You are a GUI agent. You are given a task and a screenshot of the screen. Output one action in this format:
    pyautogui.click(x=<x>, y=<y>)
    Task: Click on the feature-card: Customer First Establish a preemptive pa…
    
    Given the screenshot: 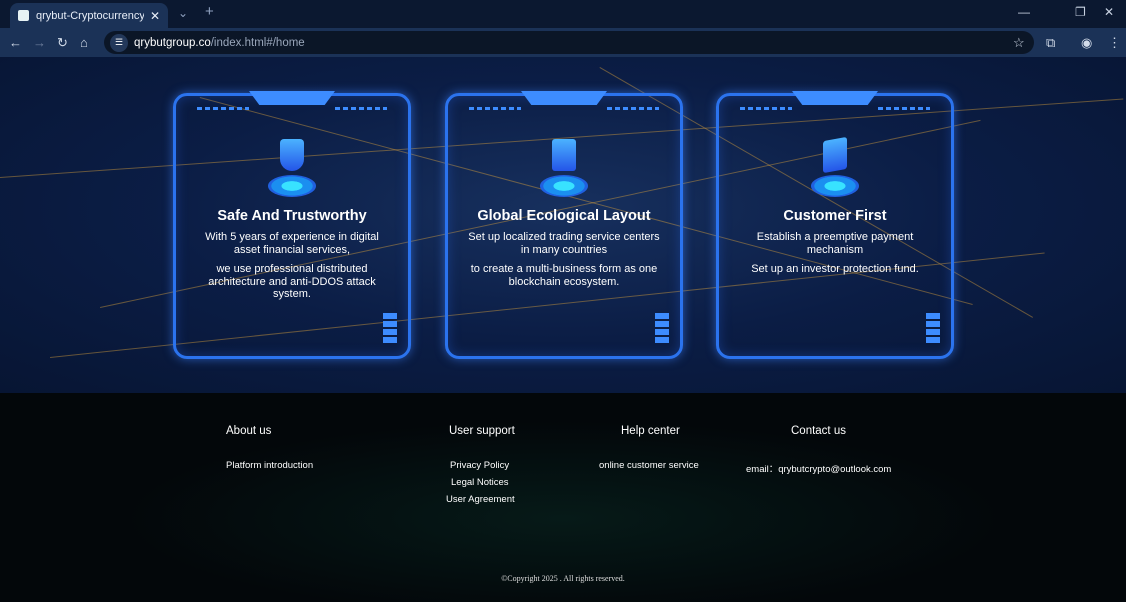 What is the action you would take?
    pyautogui.click(x=835, y=225)
    